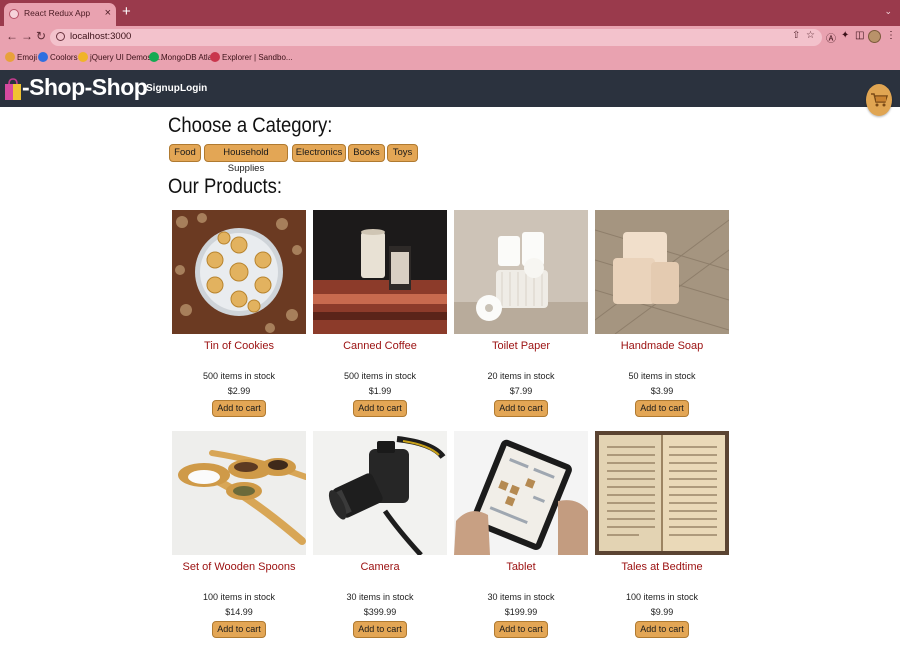  Describe the element at coordinates (27, 57) in the screenshot. I see `bookmark-emoji: Emoji` at that location.